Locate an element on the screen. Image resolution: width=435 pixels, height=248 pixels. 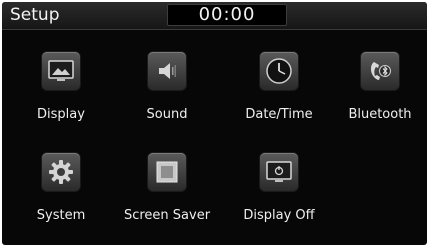
clock-display: 00:00 is located at coordinates (227, 15).